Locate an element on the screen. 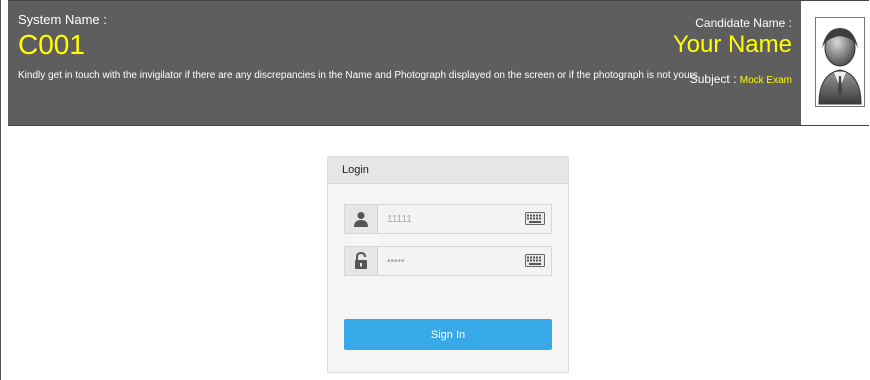 Image resolution: width=870 pixels, height=380 pixels. photo-area is located at coordinates (835, 63).